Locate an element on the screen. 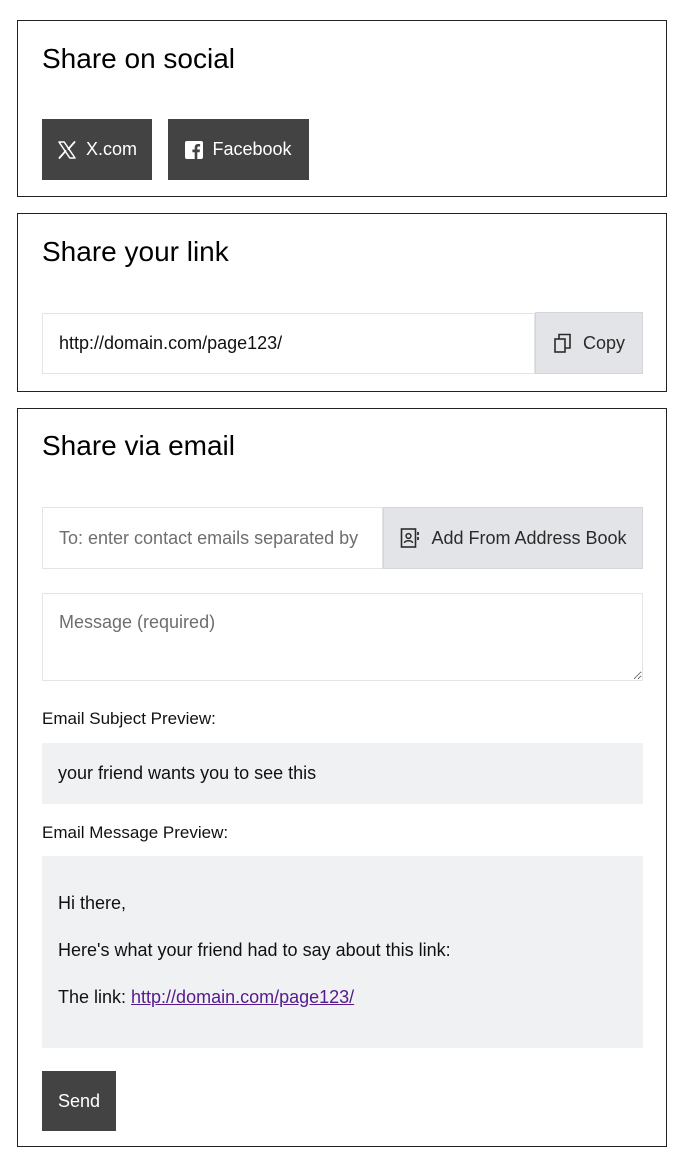  message-preview-link-line: The link: http://domain.com/page123/ is located at coordinates (342, 997).